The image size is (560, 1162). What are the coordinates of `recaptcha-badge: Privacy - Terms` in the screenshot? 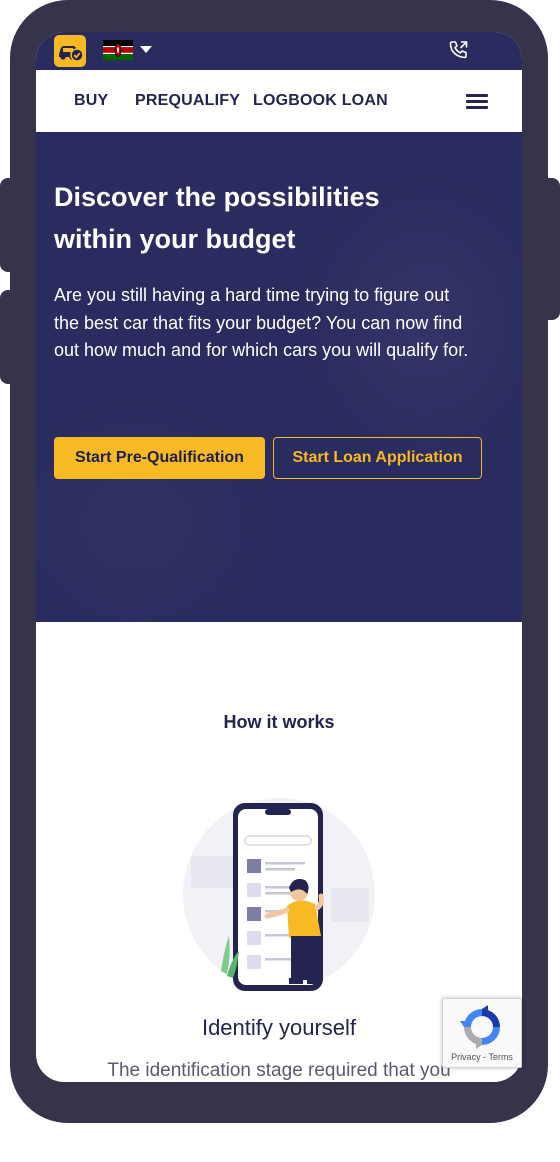 It's located at (482, 1033).